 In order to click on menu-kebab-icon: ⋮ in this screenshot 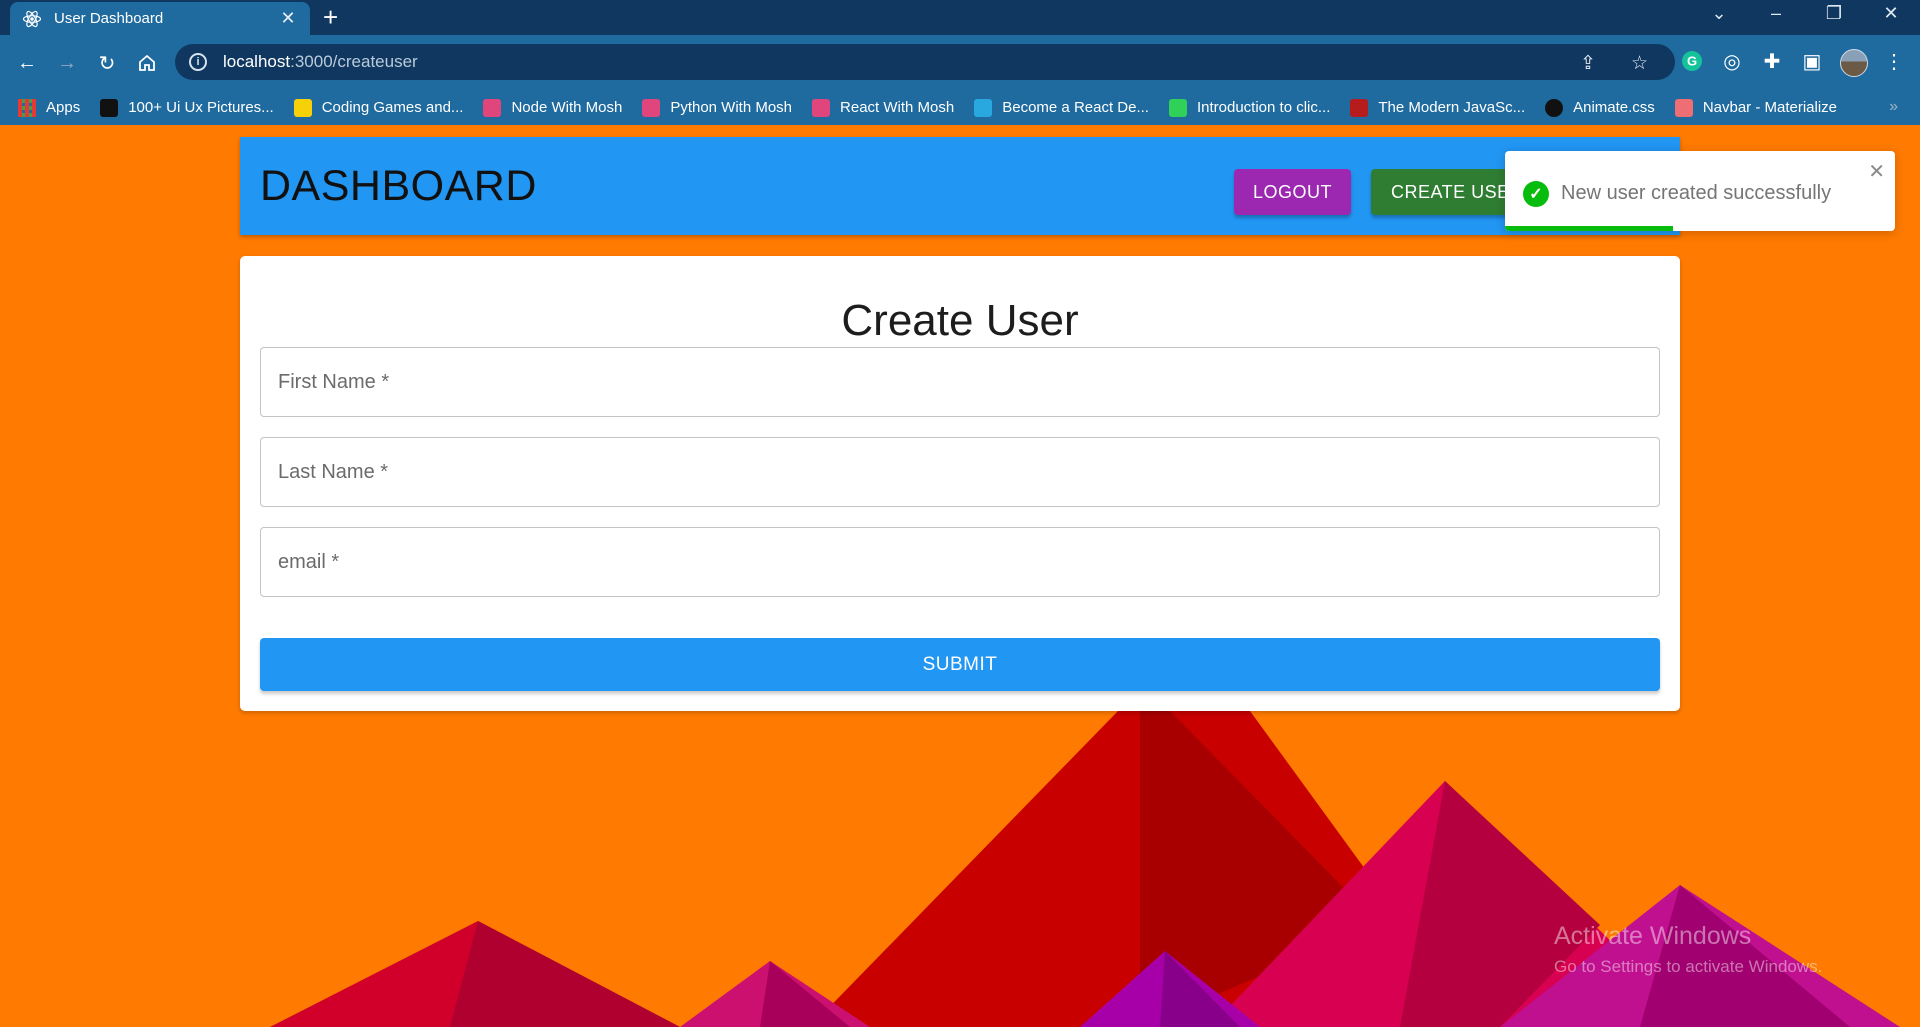, I will do `click(1894, 61)`.